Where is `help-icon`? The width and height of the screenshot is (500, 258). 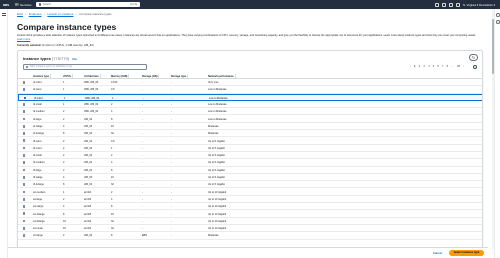 help-icon is located at coordinates (451, 4).